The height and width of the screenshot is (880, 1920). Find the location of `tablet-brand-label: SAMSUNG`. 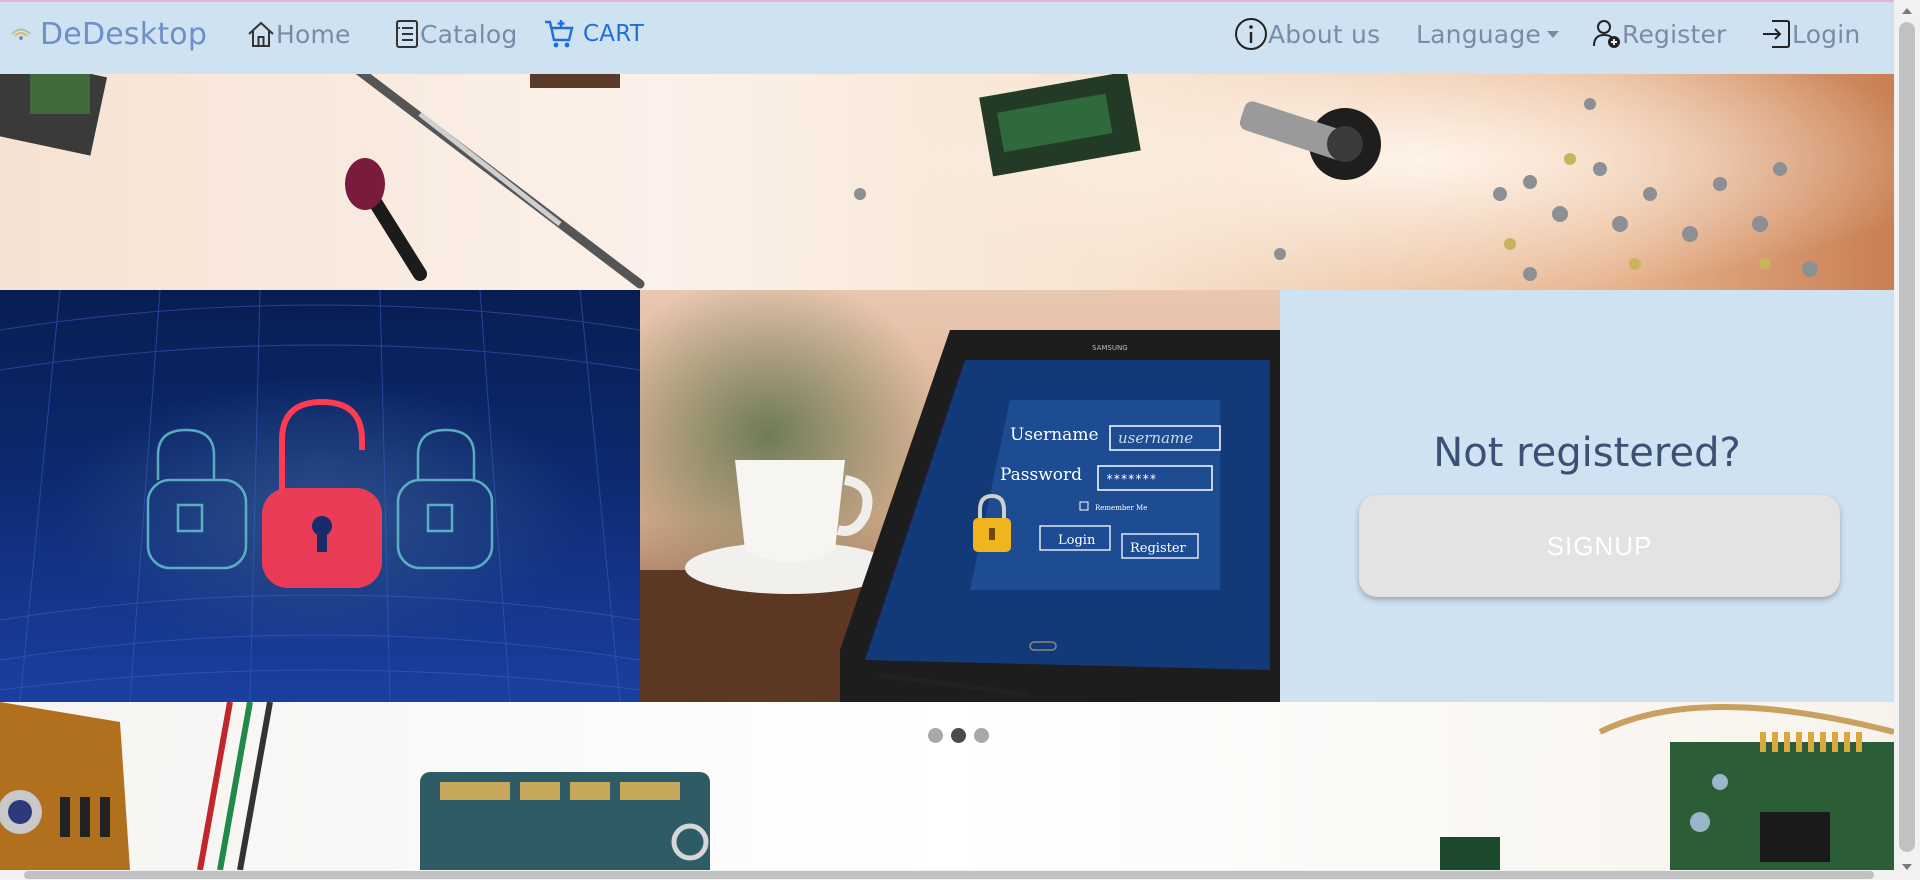

tablet-brand-label: SAMSUNG is located at coordinates (1110, 348).